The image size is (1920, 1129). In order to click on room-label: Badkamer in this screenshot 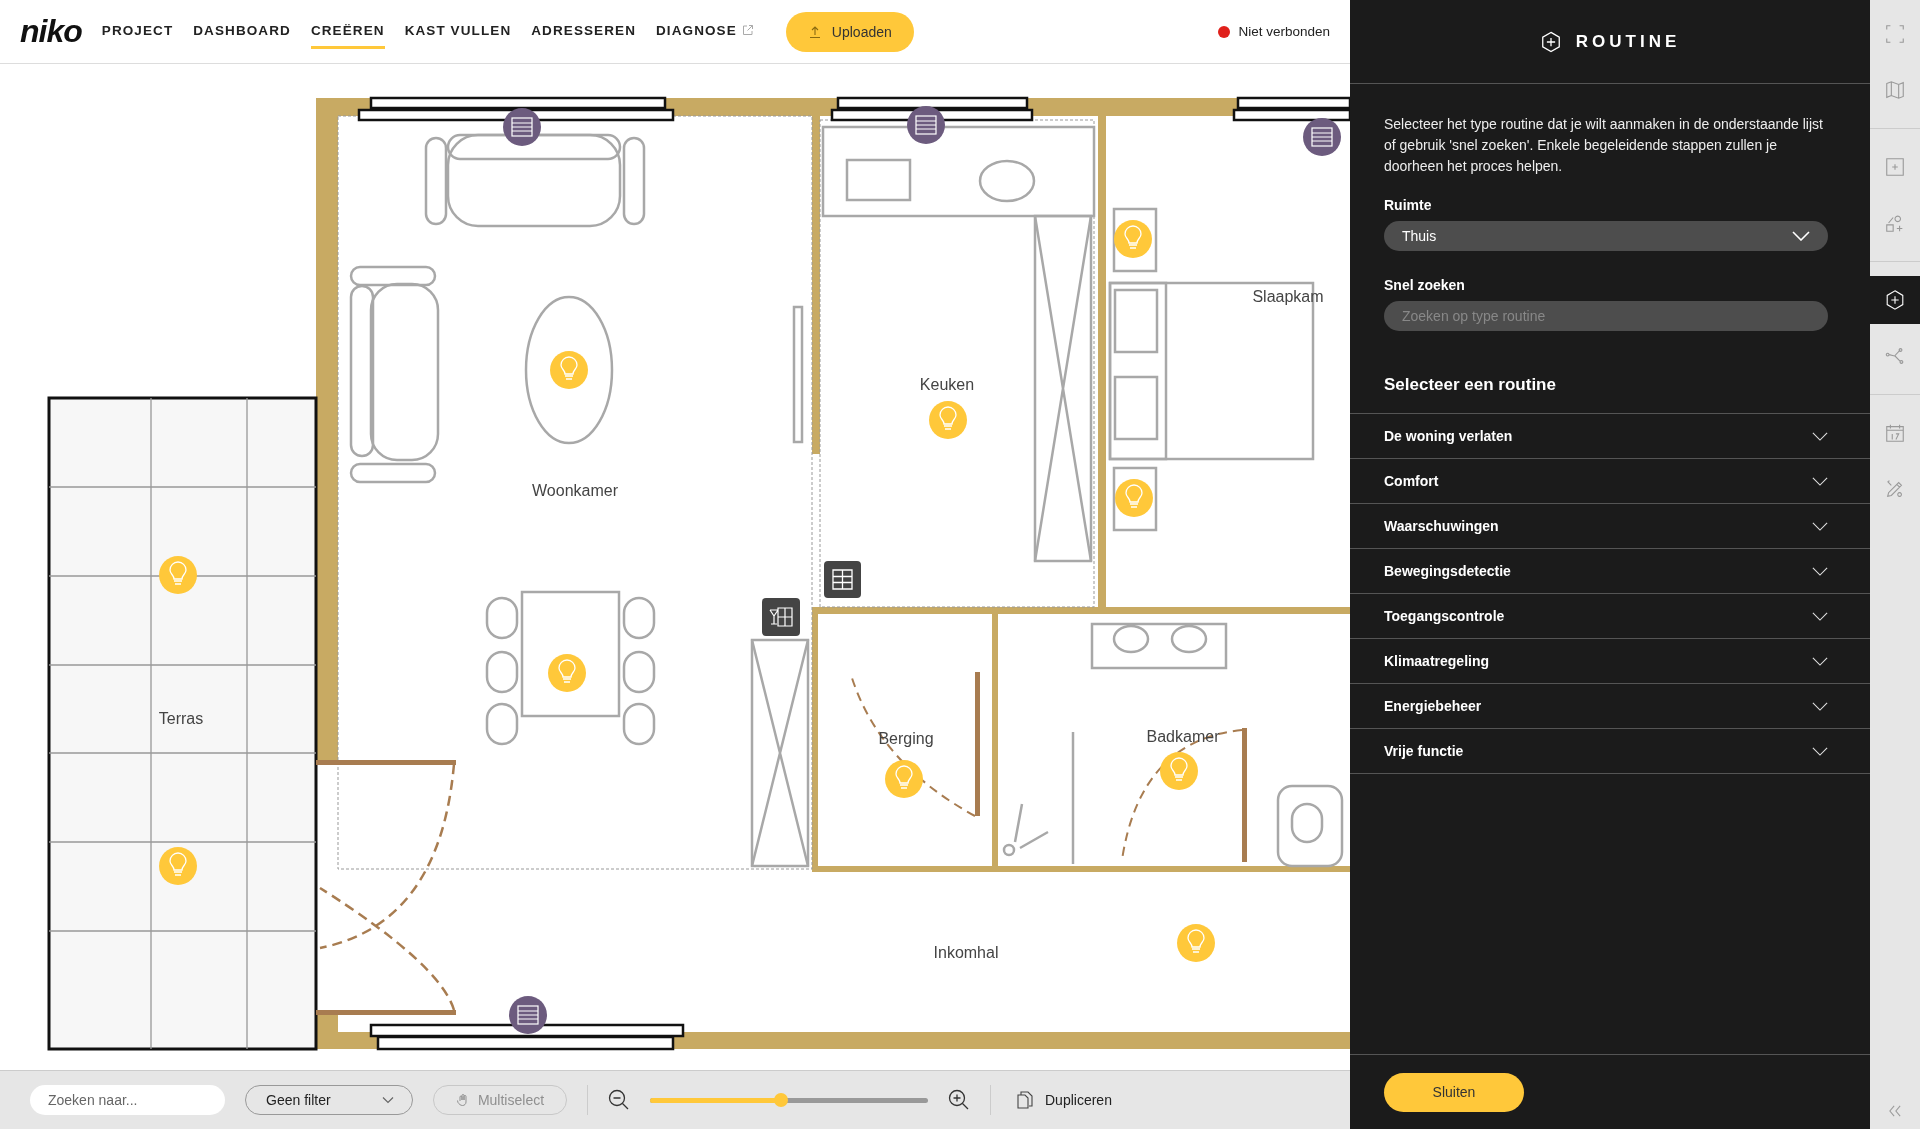, I will do `click(1183, 736)`.